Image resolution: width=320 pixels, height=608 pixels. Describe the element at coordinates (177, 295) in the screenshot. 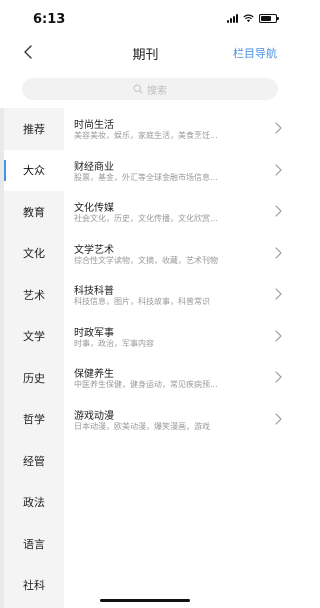

I see `list-item: 科技科普 科技信息，图片，科技故事，科普常识` at that location.